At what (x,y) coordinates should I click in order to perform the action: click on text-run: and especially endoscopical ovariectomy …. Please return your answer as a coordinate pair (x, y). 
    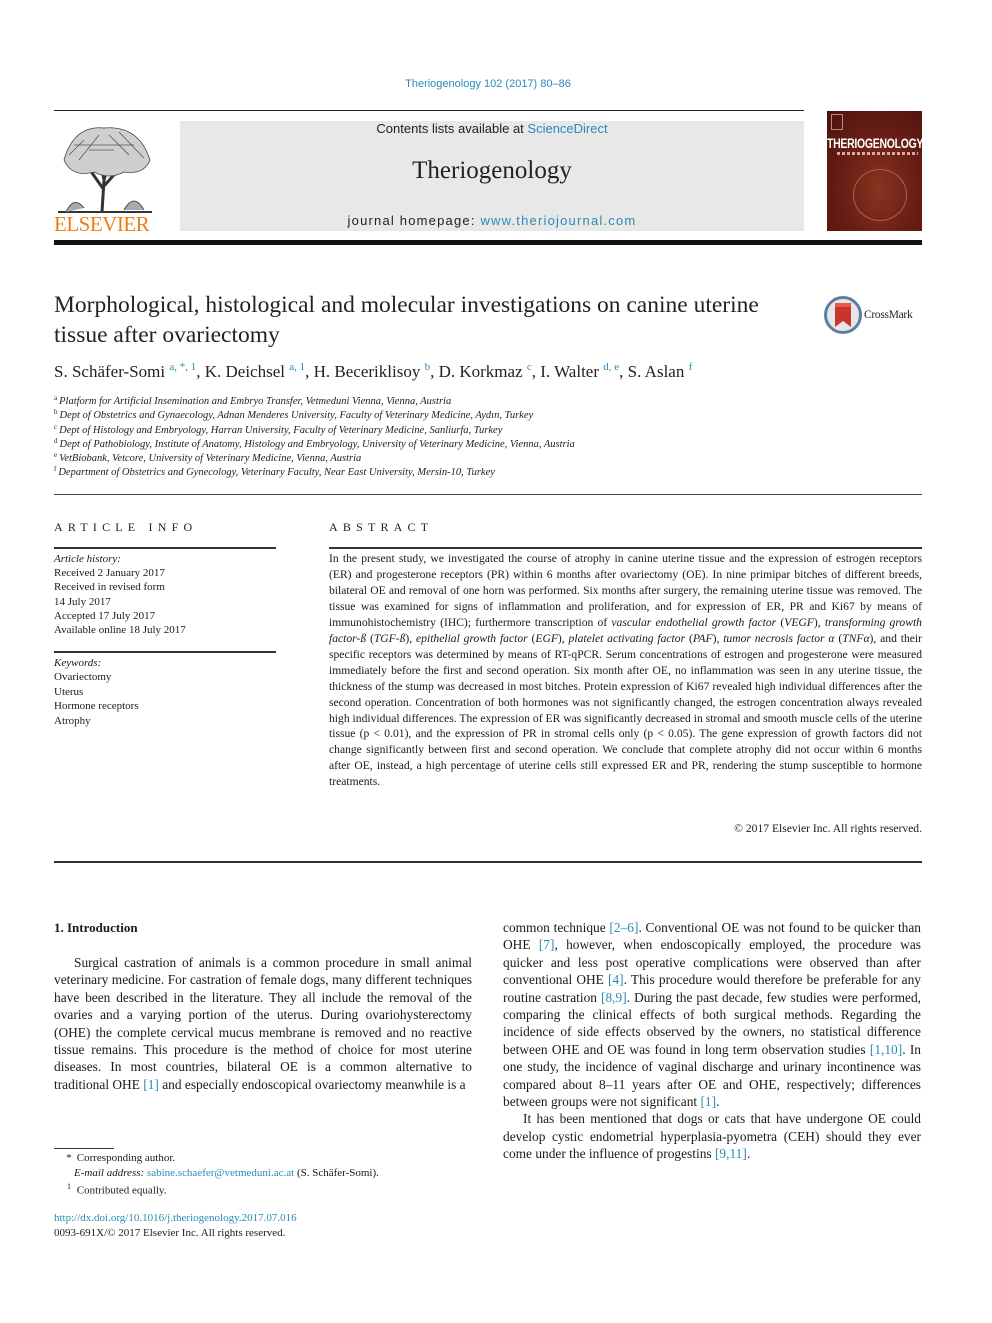
    Looking at the image, I should click on (312, 1084).